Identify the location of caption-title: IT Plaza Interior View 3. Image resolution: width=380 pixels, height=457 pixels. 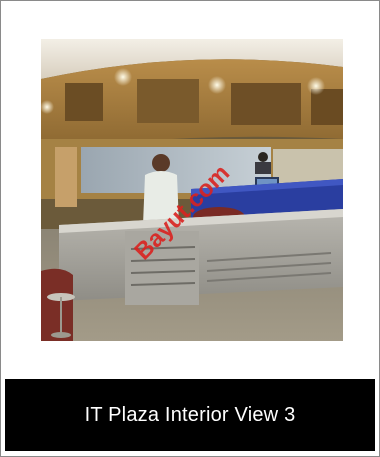
(190, 414).